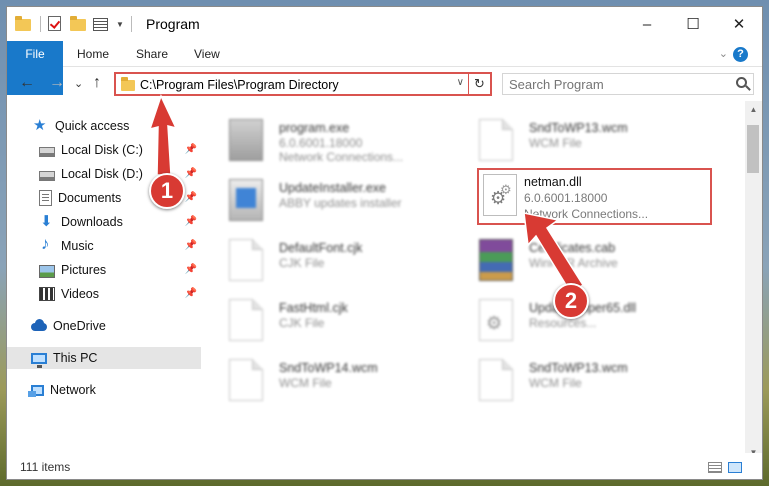 The width and height of the screenshot is (769, 486). Describe the element at coordinates (45, 467) in the screenshot. I see `item-count: 111 items` at that location.